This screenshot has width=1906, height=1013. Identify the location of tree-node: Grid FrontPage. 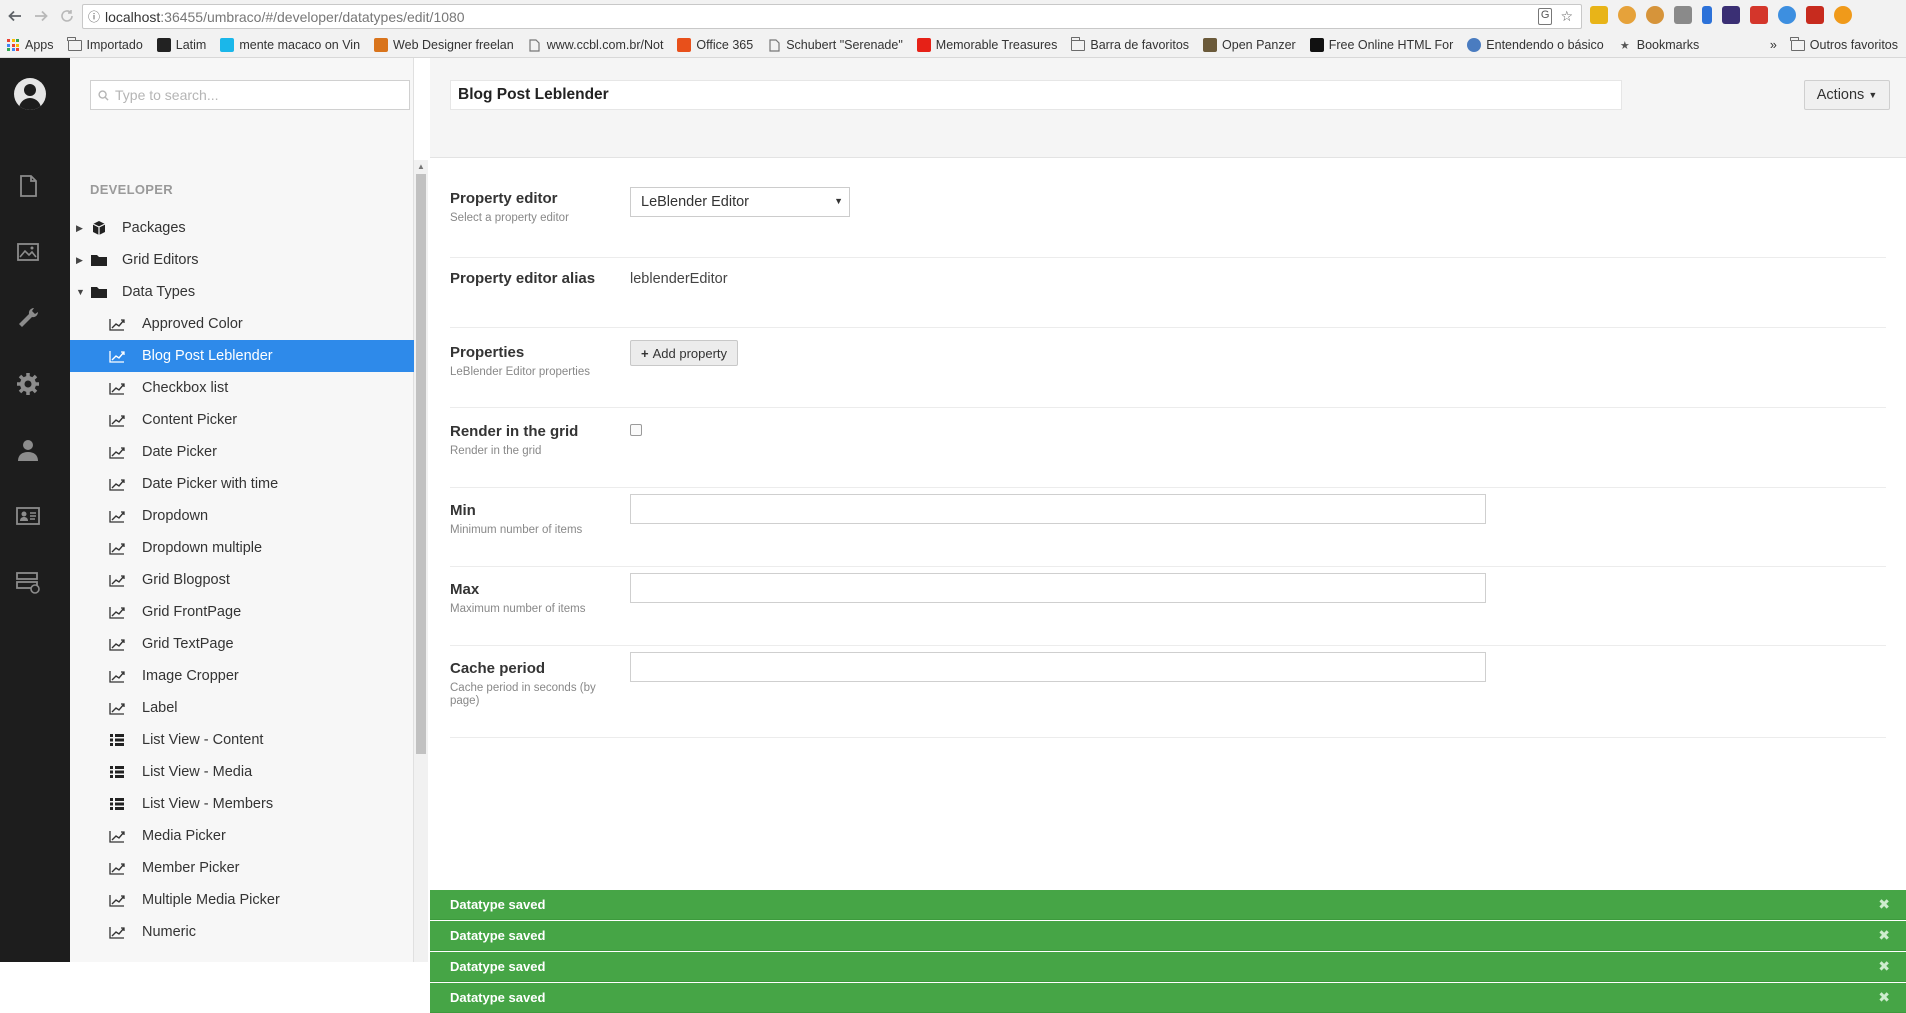
(242, 612).